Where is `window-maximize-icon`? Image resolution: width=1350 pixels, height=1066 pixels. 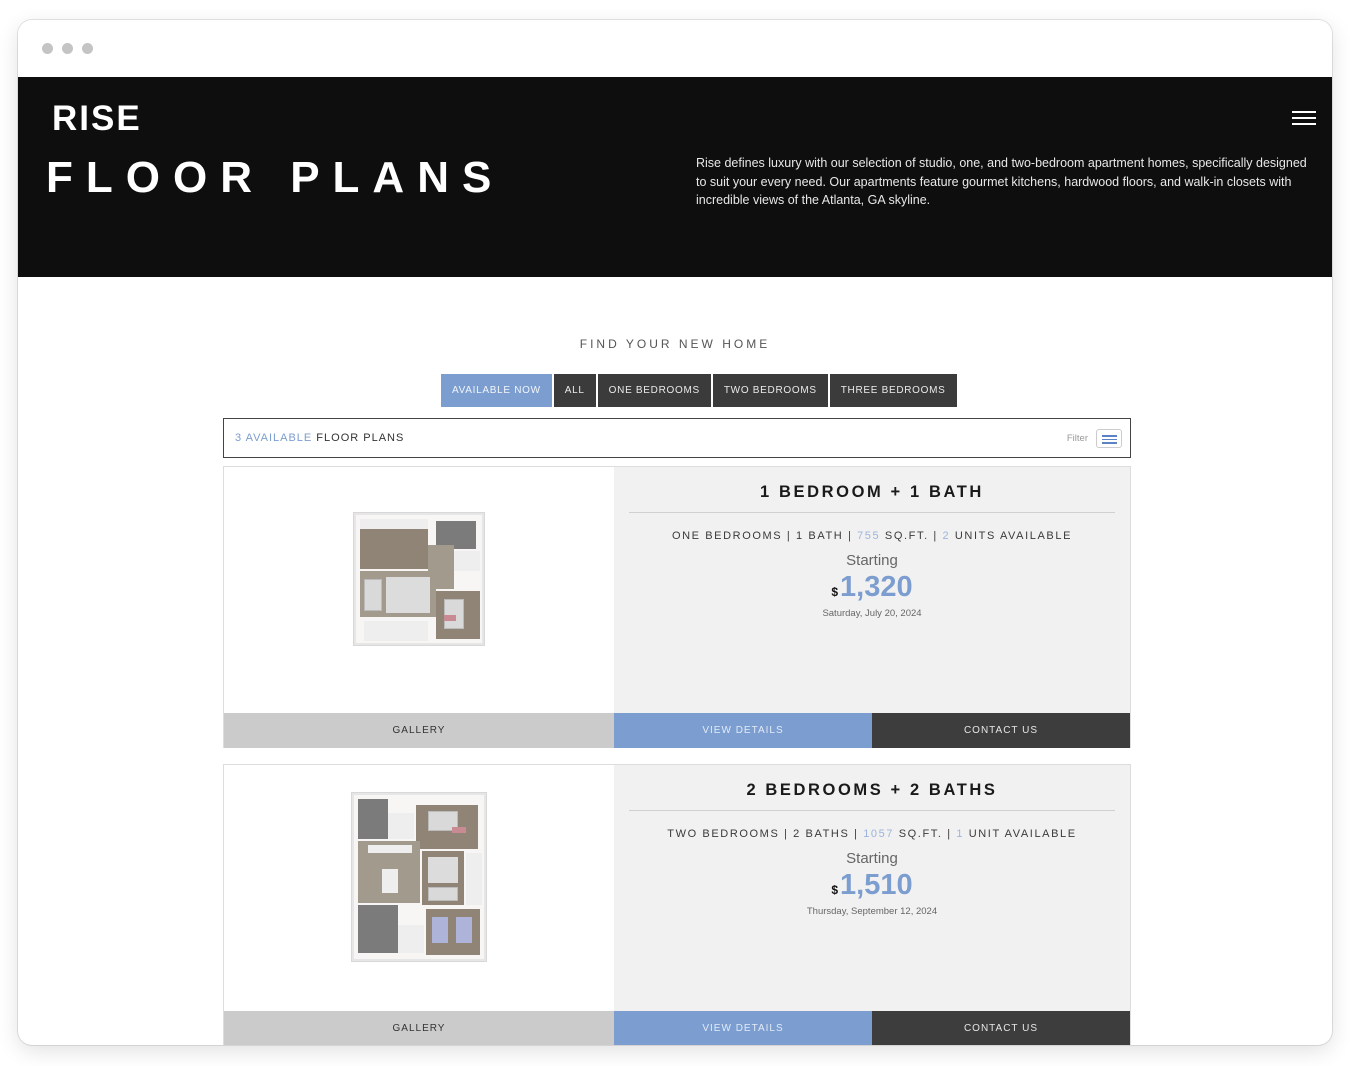
window-maximize-icon is located at coordinates (87, 48).